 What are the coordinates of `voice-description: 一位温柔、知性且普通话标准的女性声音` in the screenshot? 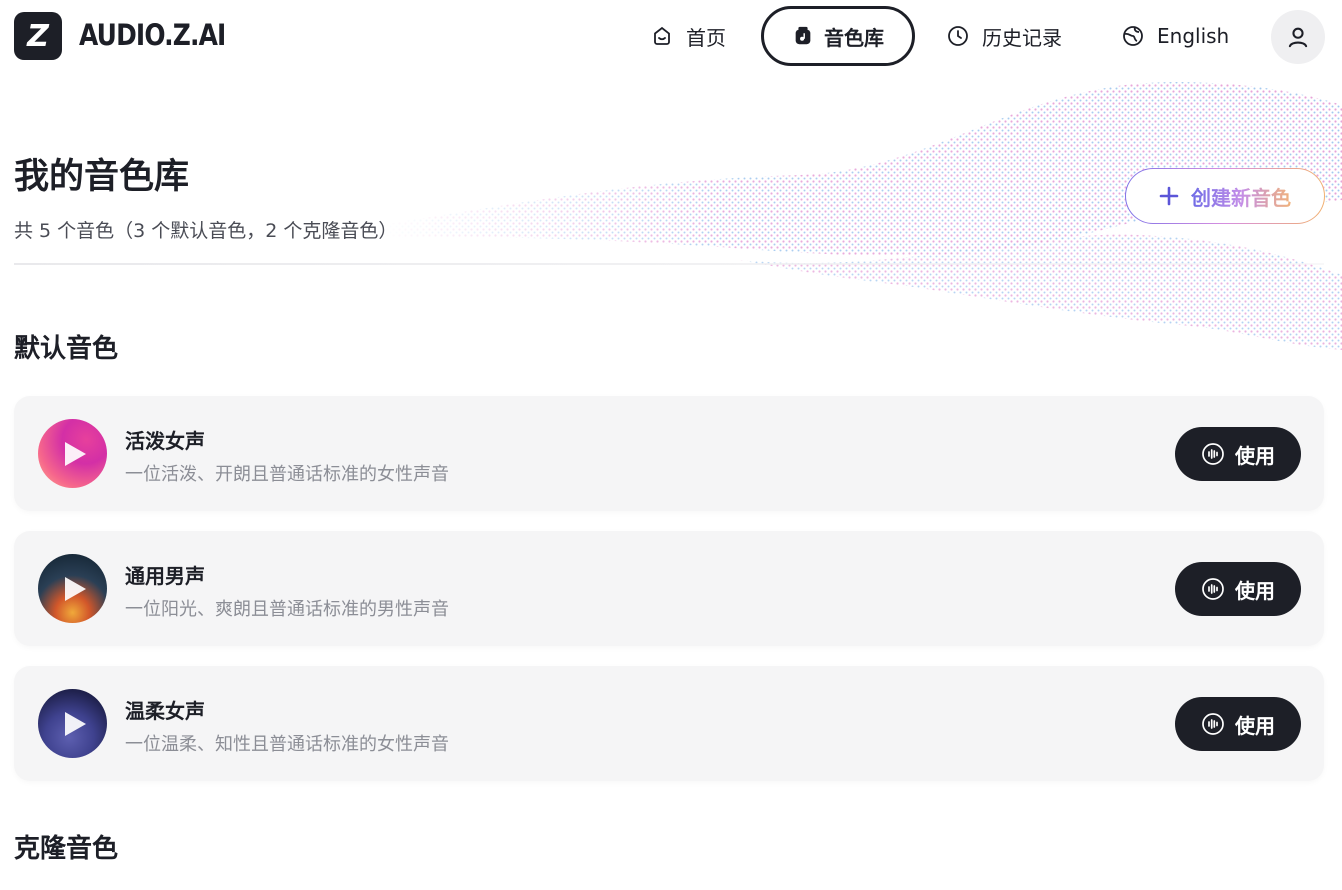 It's located at (287, 744).